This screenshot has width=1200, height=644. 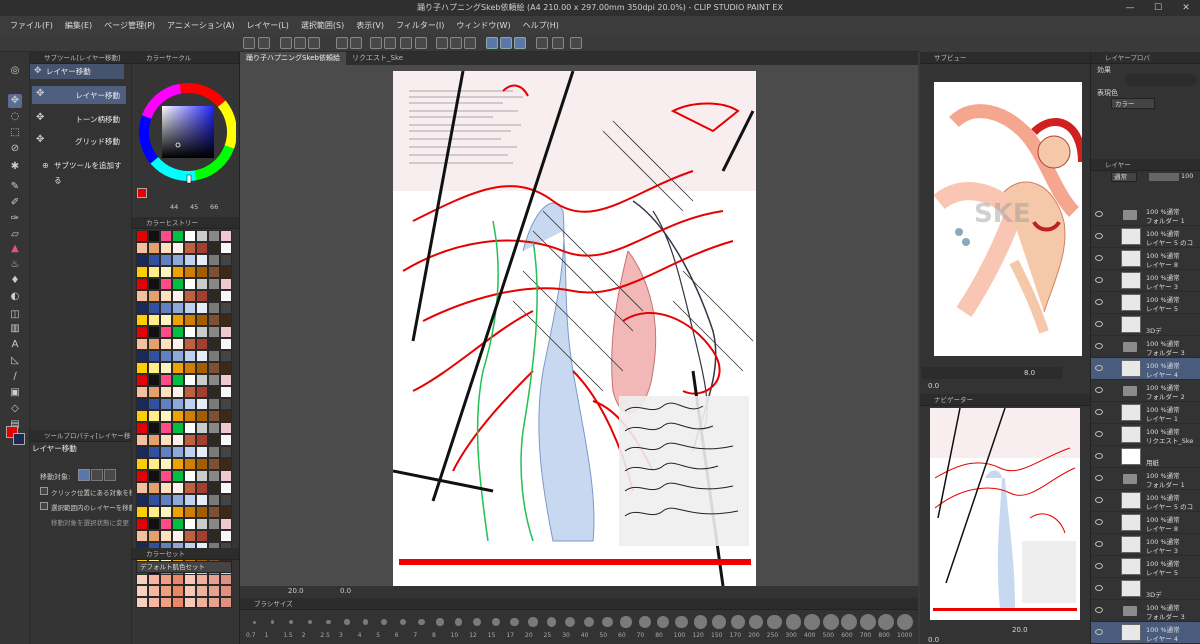 I want to click on canvas-angle-value: 0.0, so click(x=345, y=591).